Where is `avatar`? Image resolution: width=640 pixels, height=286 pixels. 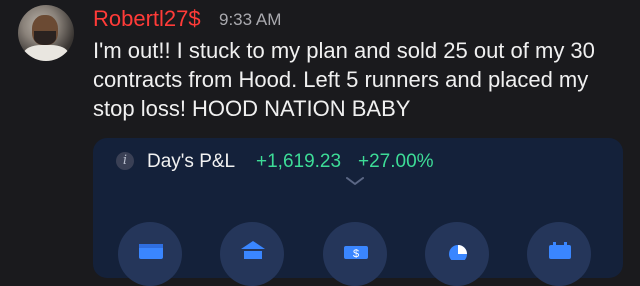 avatar is located at coordinates (46, 33).